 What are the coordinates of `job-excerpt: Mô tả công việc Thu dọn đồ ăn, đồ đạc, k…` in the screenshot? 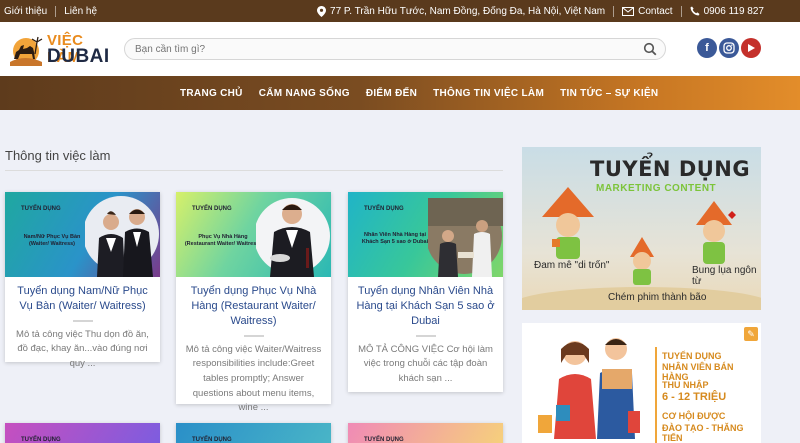 It's located at (82, 349).